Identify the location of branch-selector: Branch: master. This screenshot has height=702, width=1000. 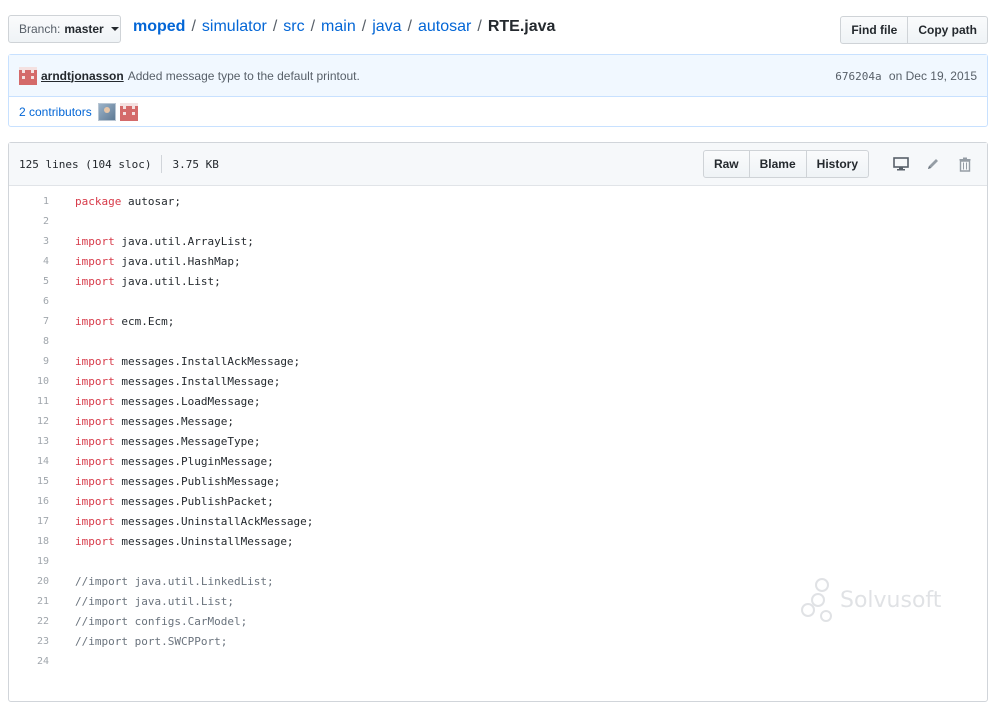
(64, 29).